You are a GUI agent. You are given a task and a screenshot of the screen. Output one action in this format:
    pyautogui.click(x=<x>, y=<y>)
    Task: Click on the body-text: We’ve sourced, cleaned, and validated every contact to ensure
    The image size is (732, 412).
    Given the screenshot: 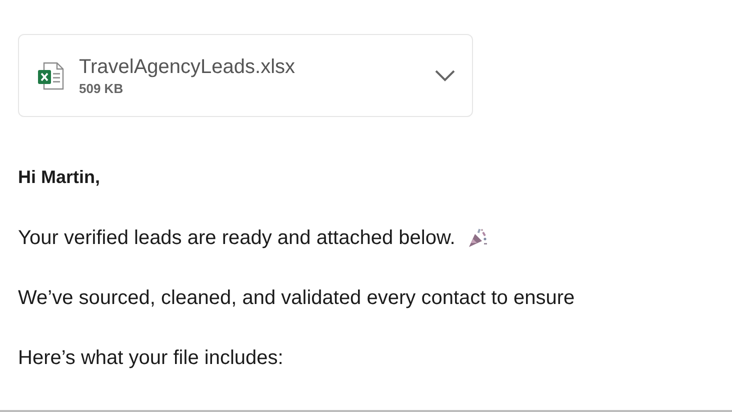 What is the action you would take?
    pyautogui.click(x=296, y=298)
    